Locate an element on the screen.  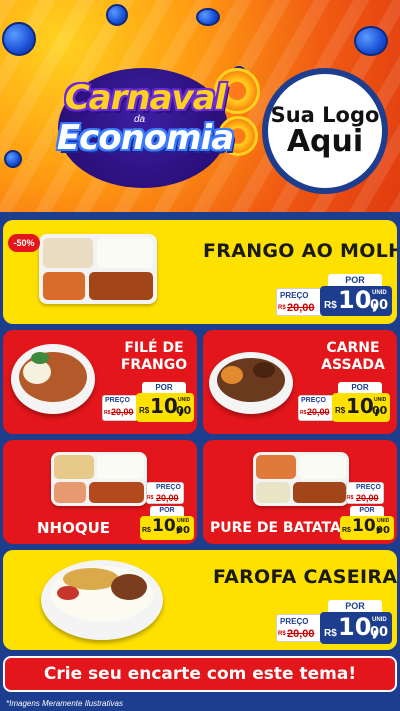
product-name: PURE DE BATATA is located at coordinates (275, 528).